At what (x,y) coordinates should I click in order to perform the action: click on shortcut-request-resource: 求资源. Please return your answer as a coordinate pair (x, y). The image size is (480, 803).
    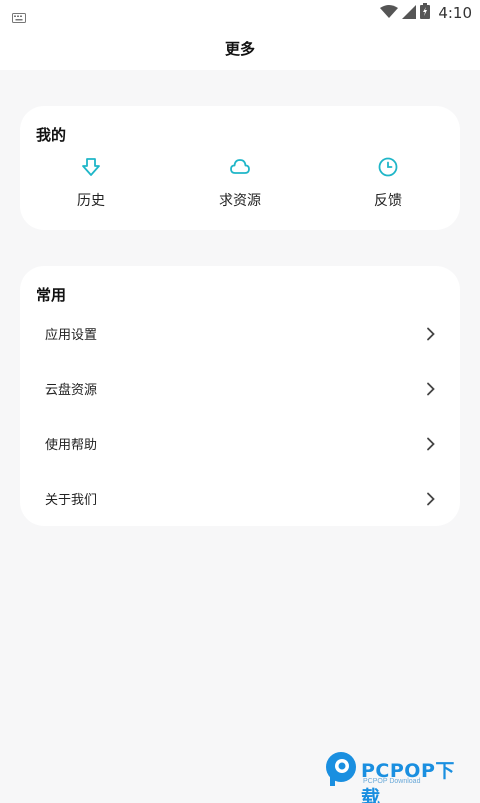
    Looking at the image, I should click on (240, 187).